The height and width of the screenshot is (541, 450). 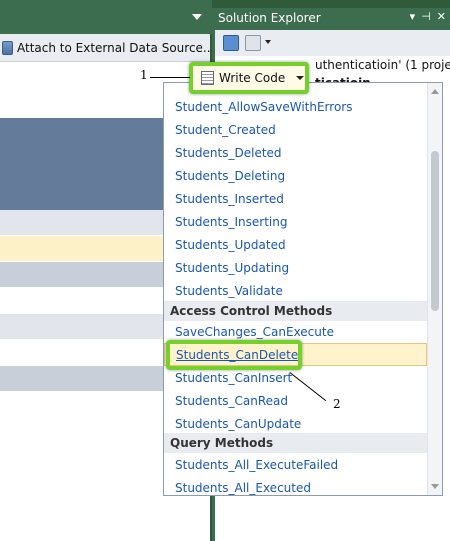 What do you see at coordinates (295, 176) in the screenshot?
I see `method-item: Students_Deleting` at bounding box center [295, 176].